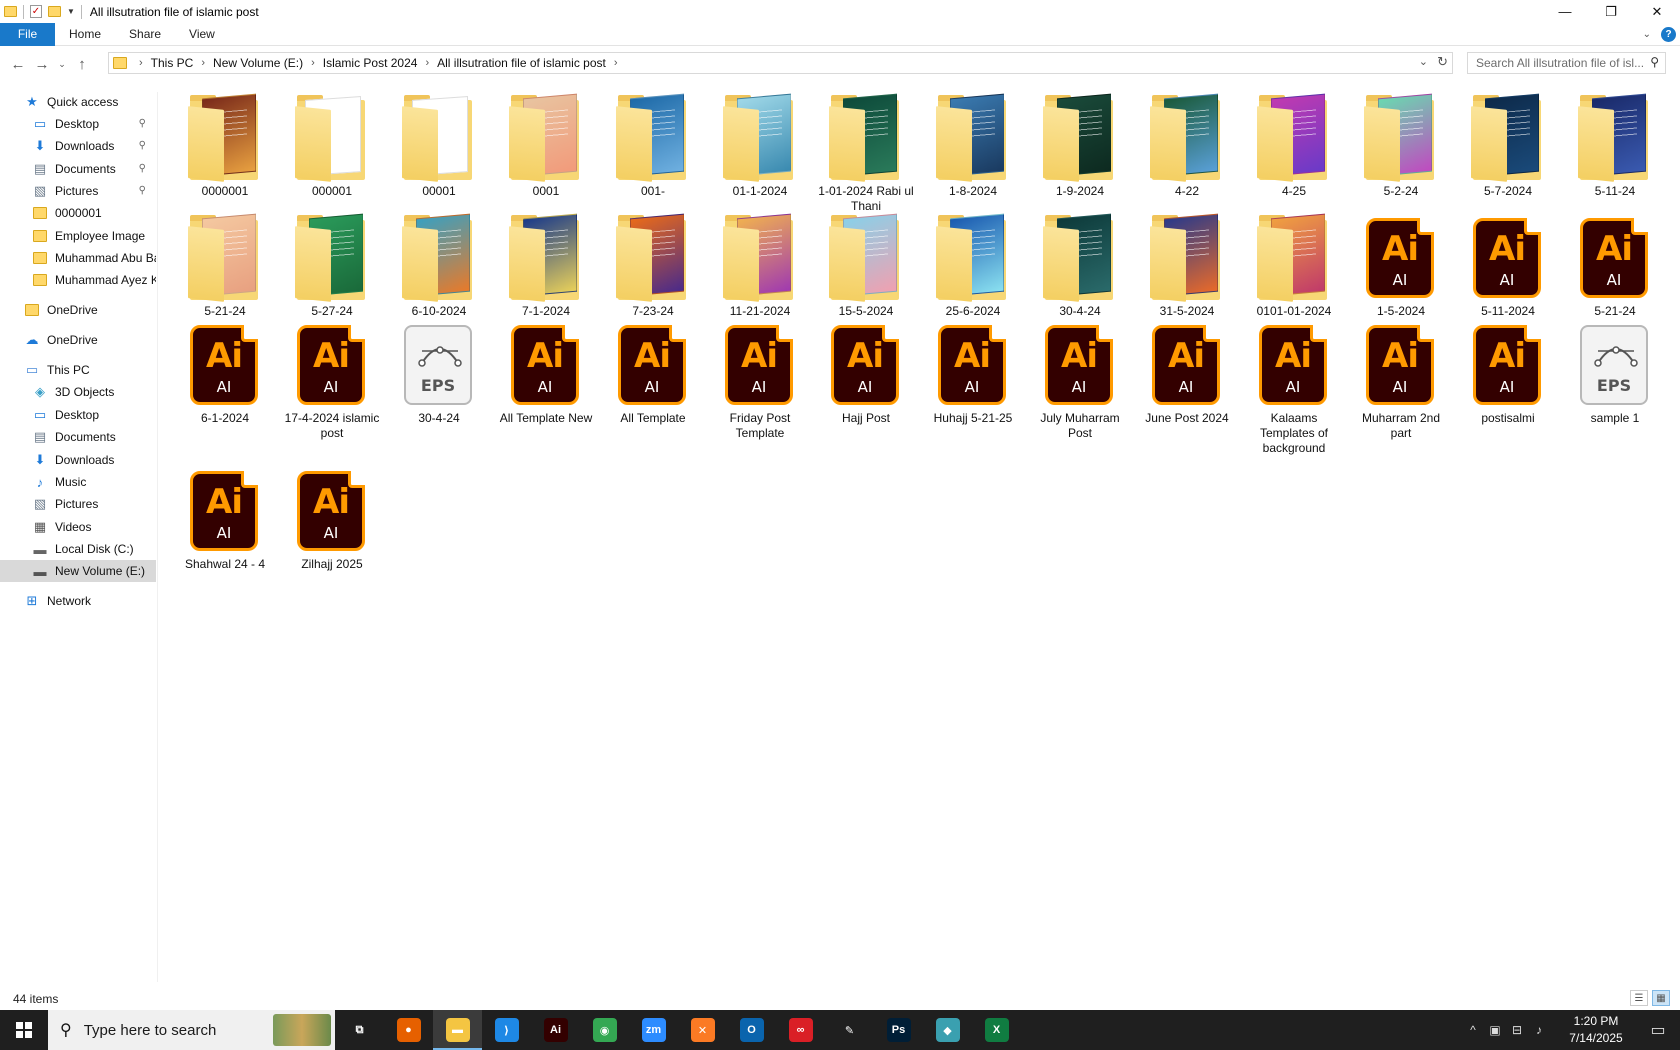  What do you see at coordinates (866, 265) in the screenshot?
I see `folder-item: 15-5-2024` at bounding box center [866, 265].